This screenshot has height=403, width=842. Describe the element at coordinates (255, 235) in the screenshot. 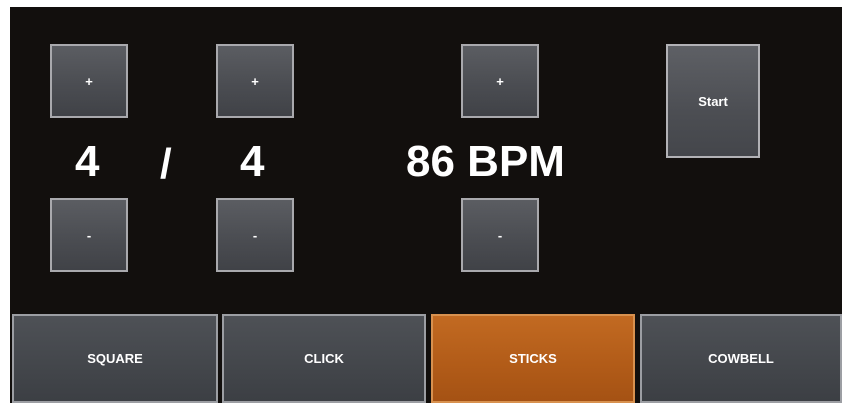

I see `denominator-minus-button: -` at that location.